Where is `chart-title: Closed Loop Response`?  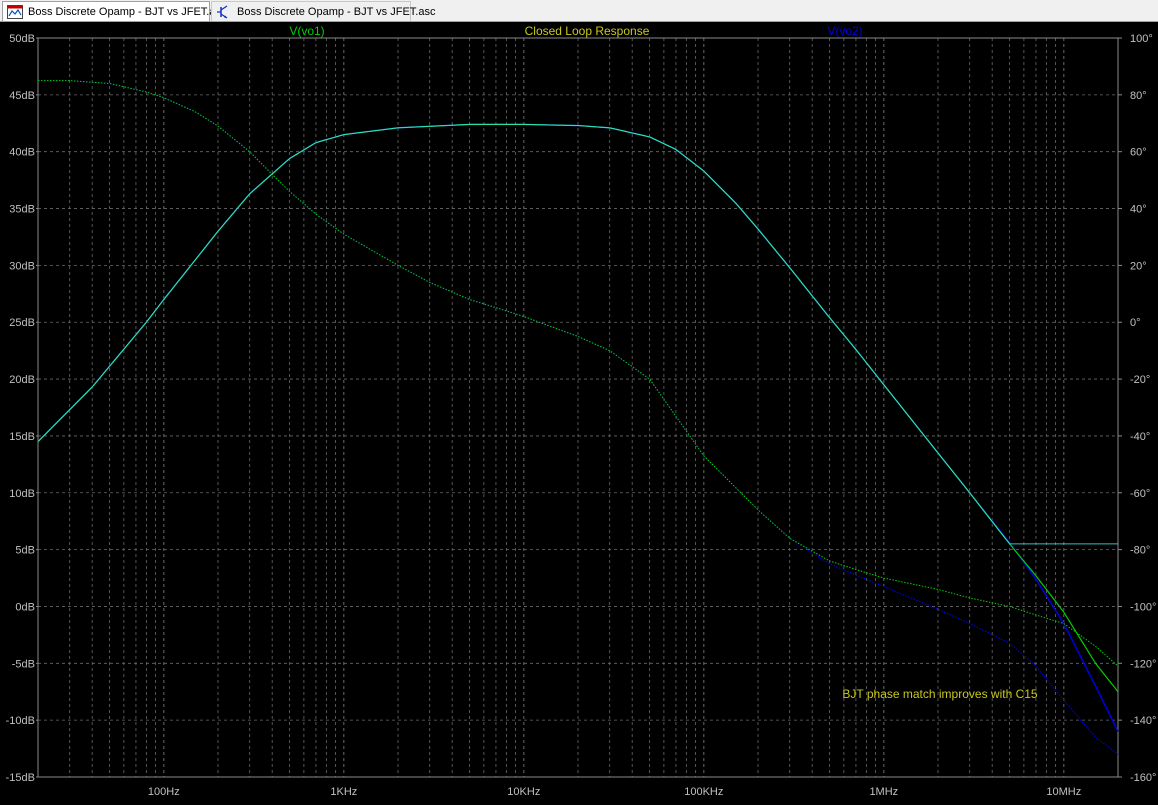
chart-title: Closed Loop Response is located at coordinates (587, 31).